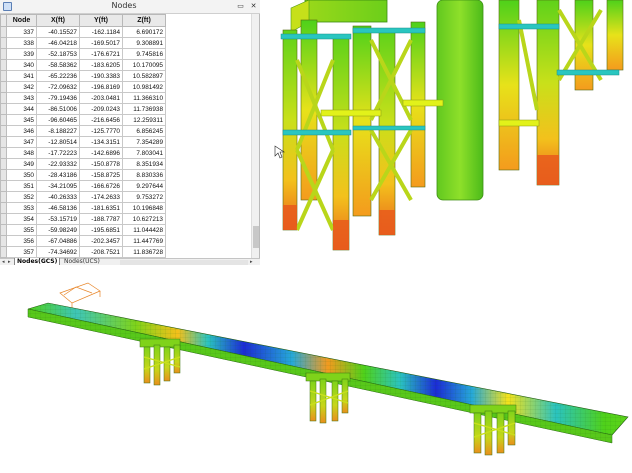  I want to click on x-coordinate-cell: -58.58362, so click(58, 65).